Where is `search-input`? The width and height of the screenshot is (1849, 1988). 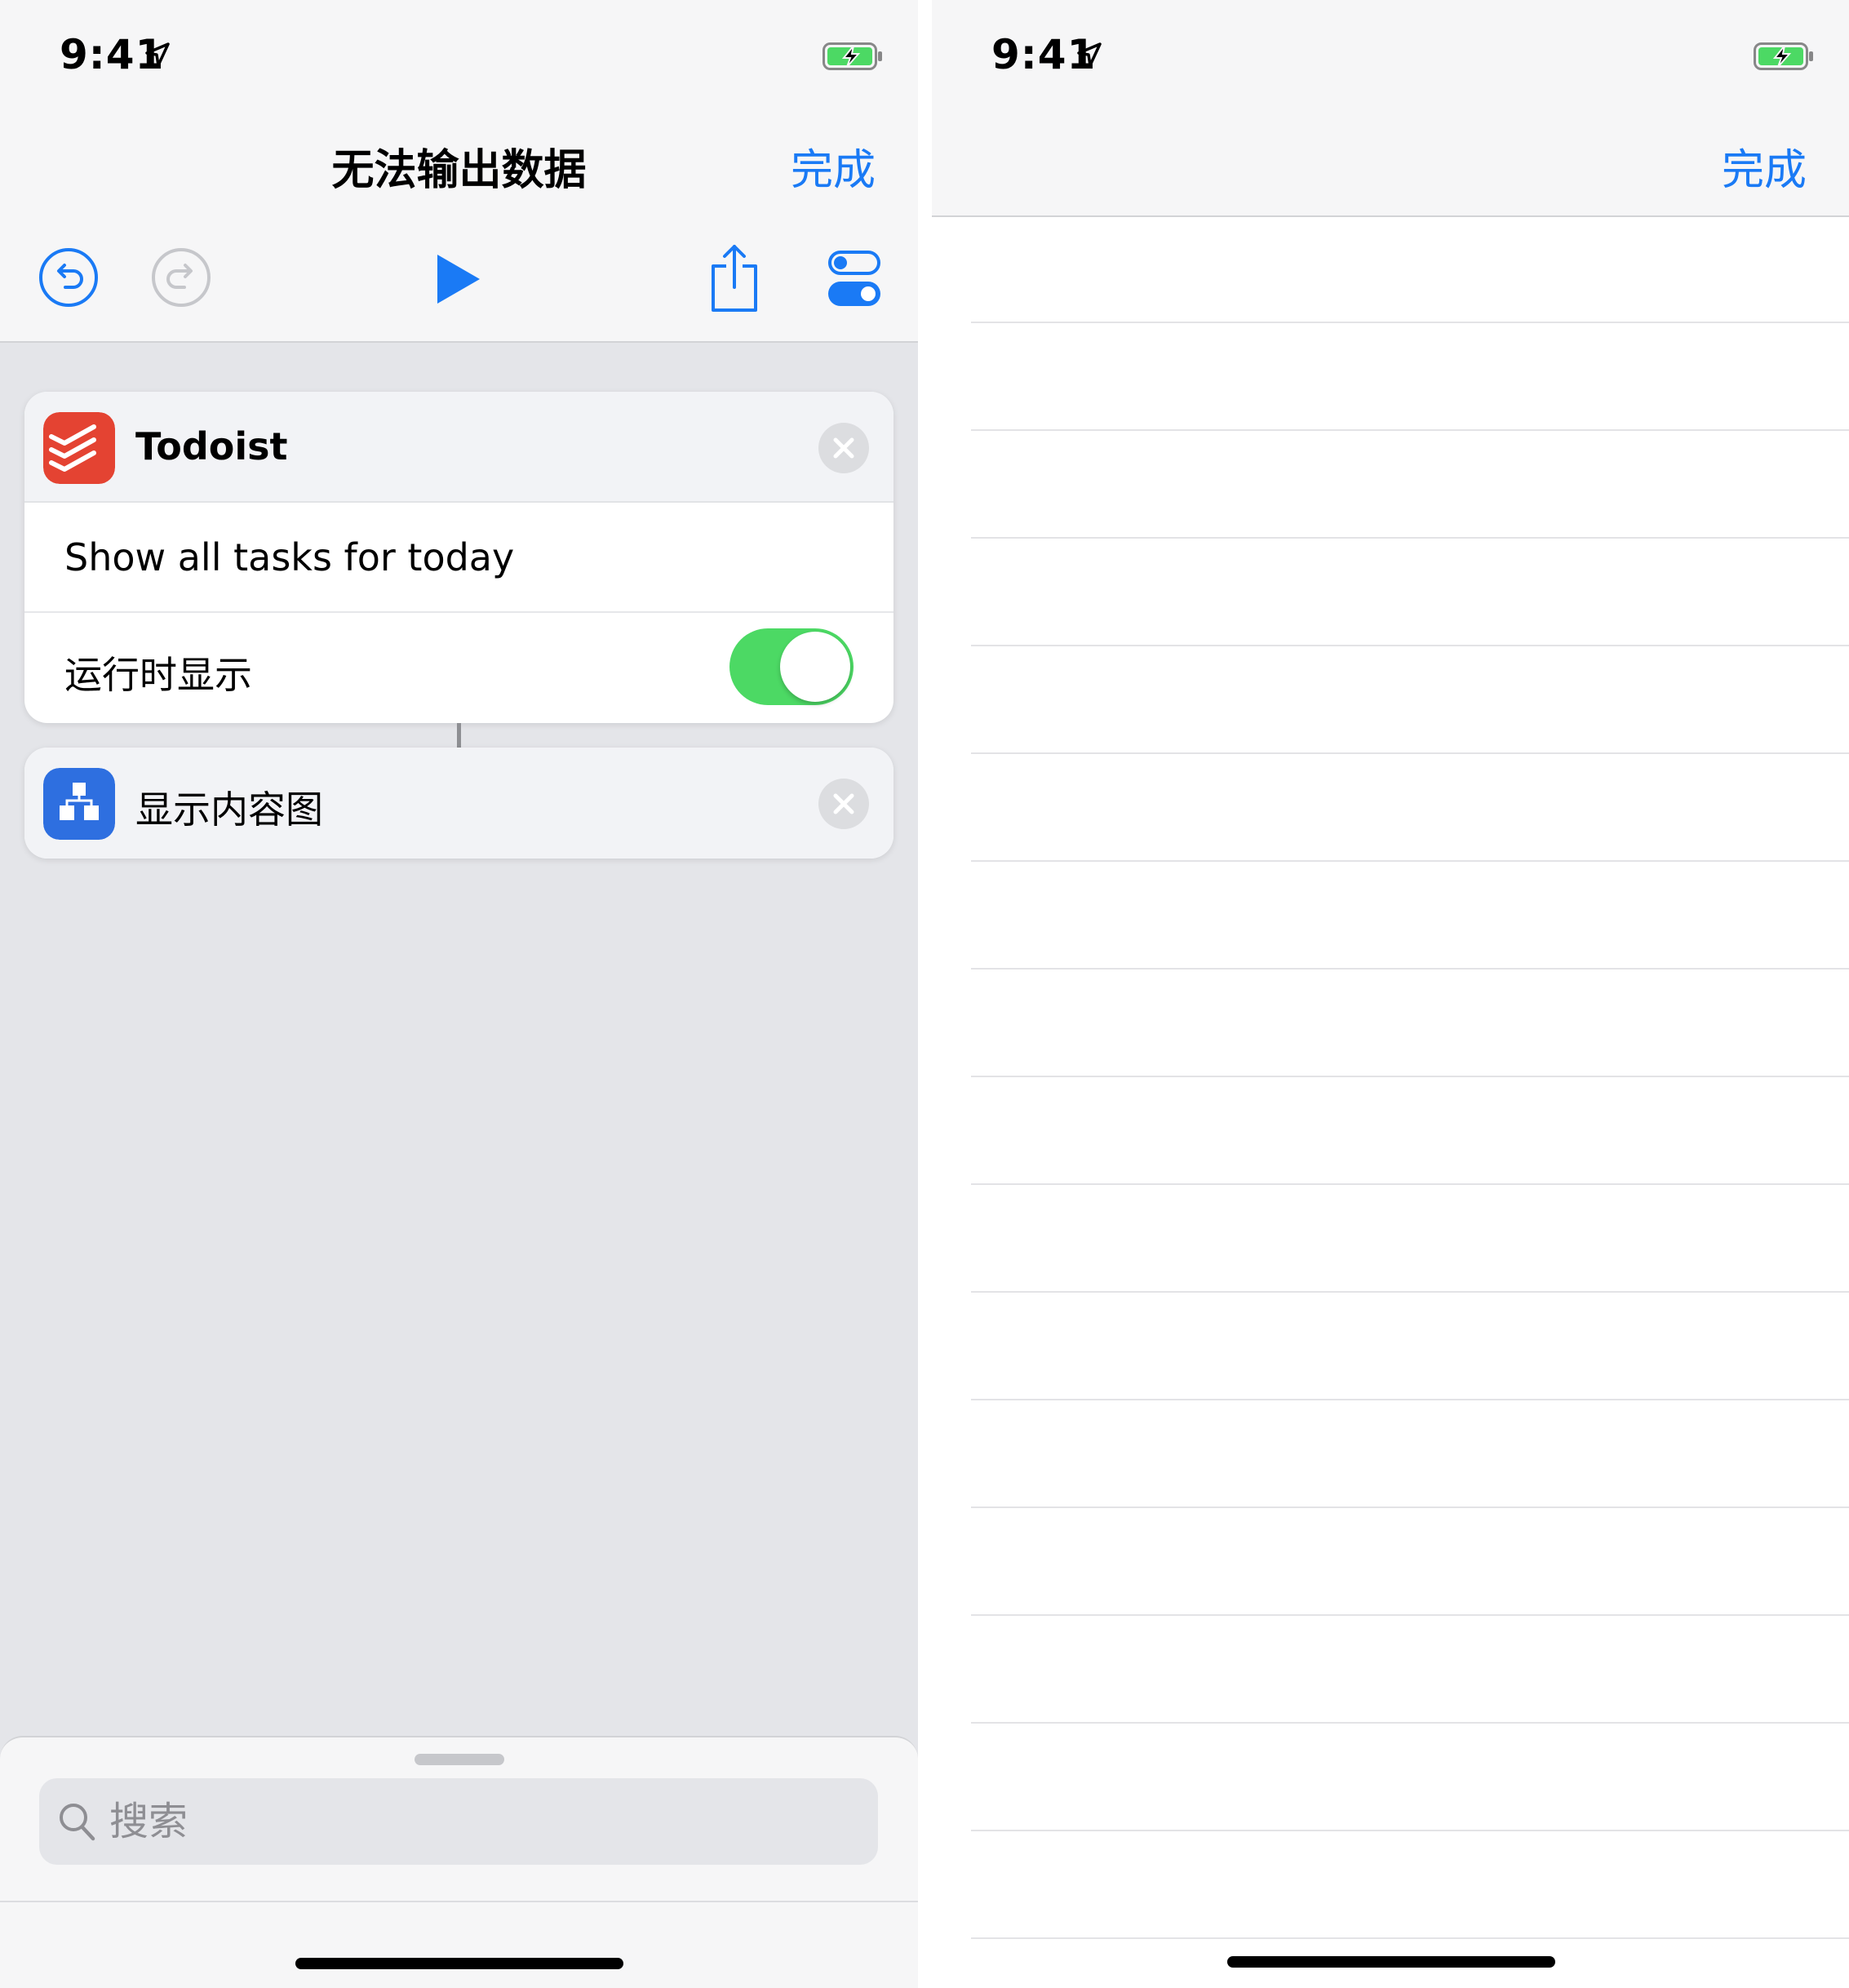
search-input is located at coordinates (476, 1821).